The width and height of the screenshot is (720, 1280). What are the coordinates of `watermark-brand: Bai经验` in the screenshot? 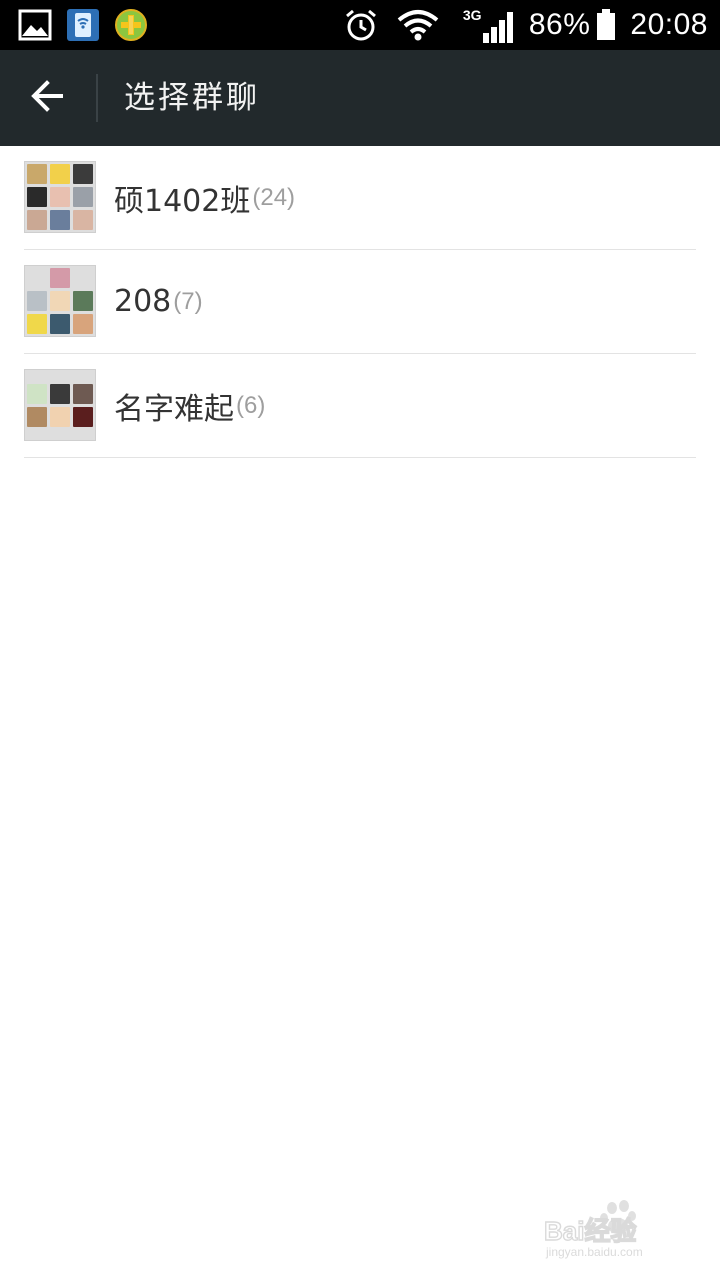 It's located at (590, 1231).